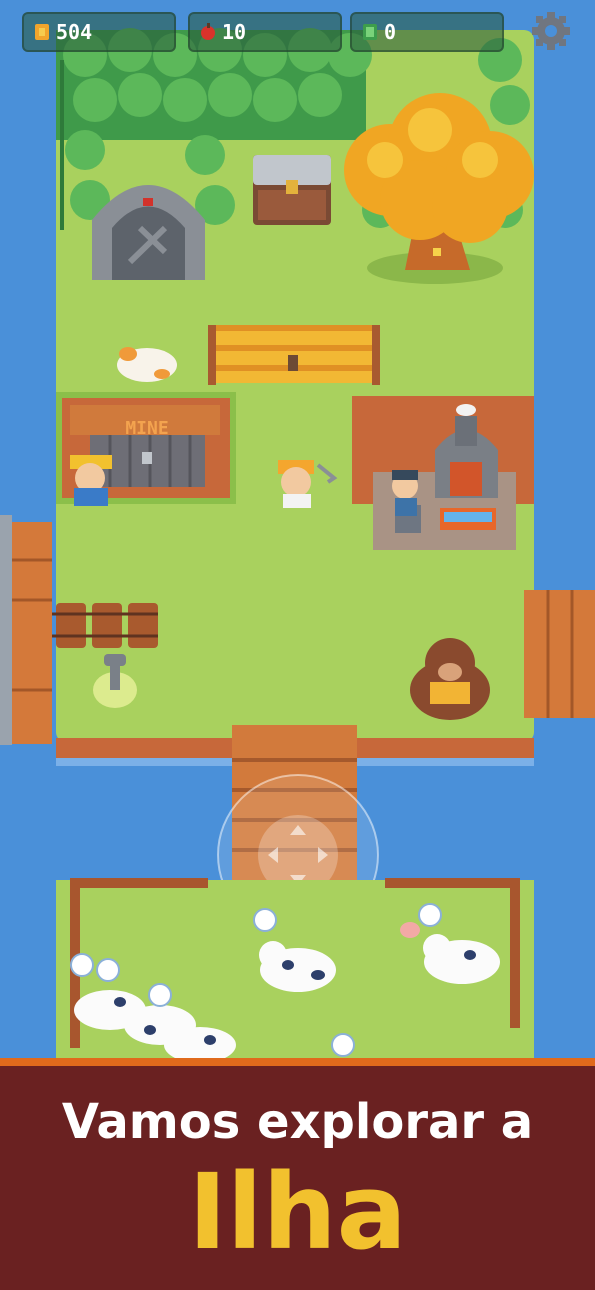 This screenshot has width=595, height=1290. What do you see at coordinates (74, 32) in the screenshot?
I see `gold-count: 504` at bounding box center [74, 32].